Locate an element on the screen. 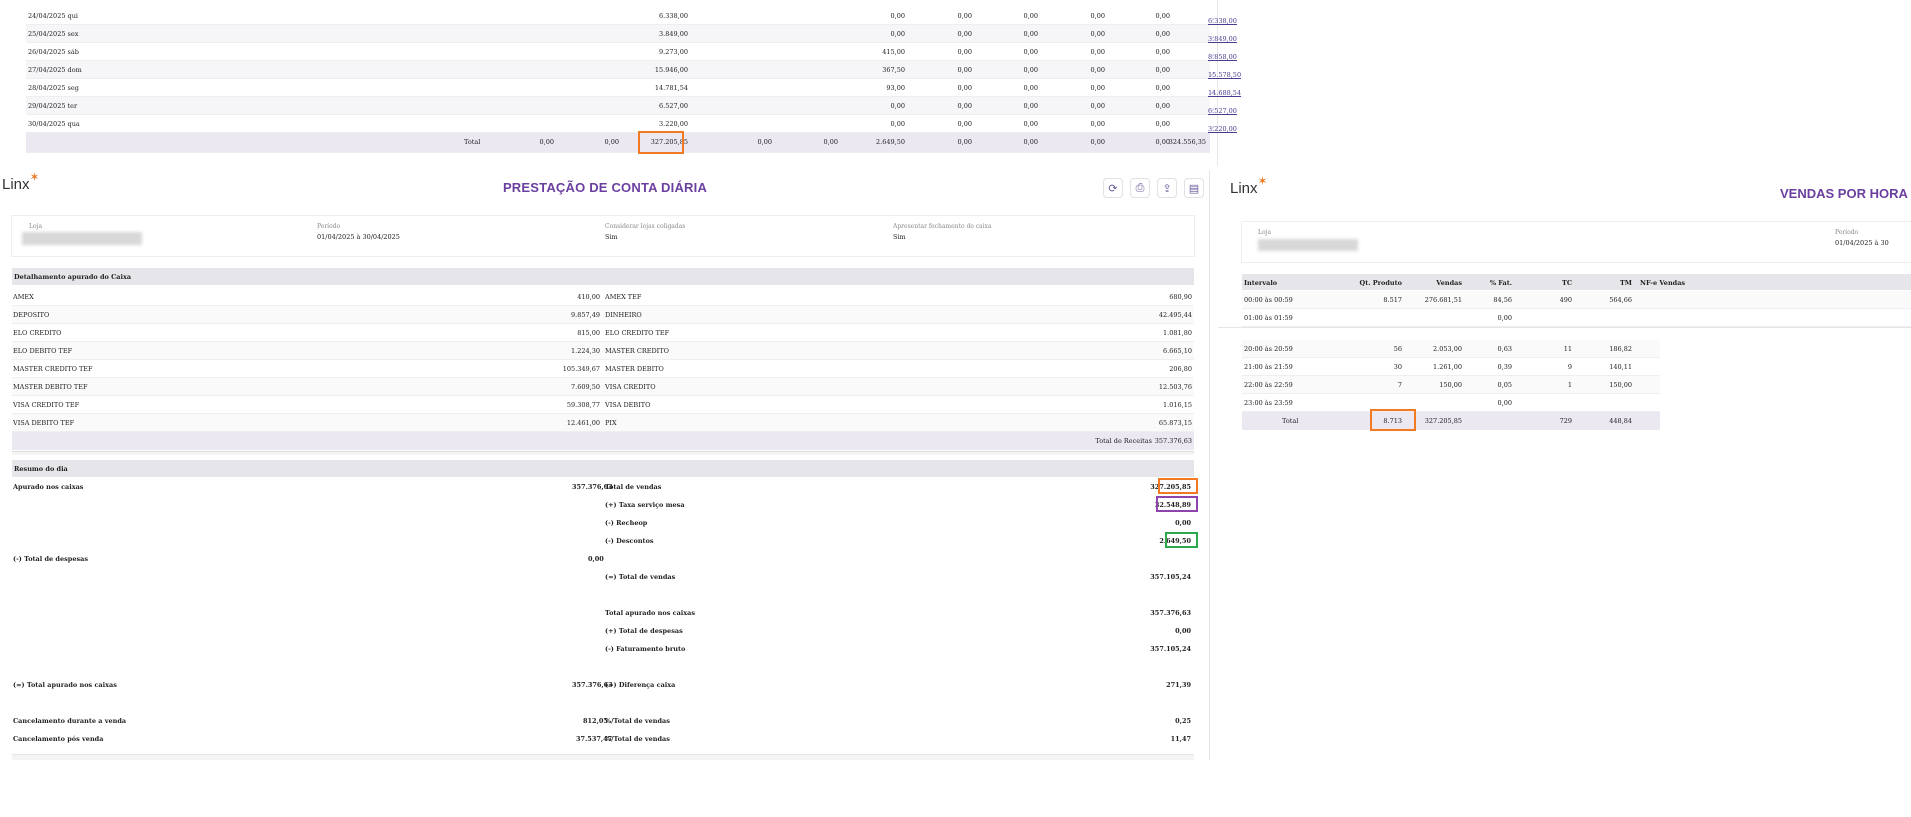  page-title: PRESTAÇÃO DE CONTA DIÁRIA is located at coordinates (605, 187).